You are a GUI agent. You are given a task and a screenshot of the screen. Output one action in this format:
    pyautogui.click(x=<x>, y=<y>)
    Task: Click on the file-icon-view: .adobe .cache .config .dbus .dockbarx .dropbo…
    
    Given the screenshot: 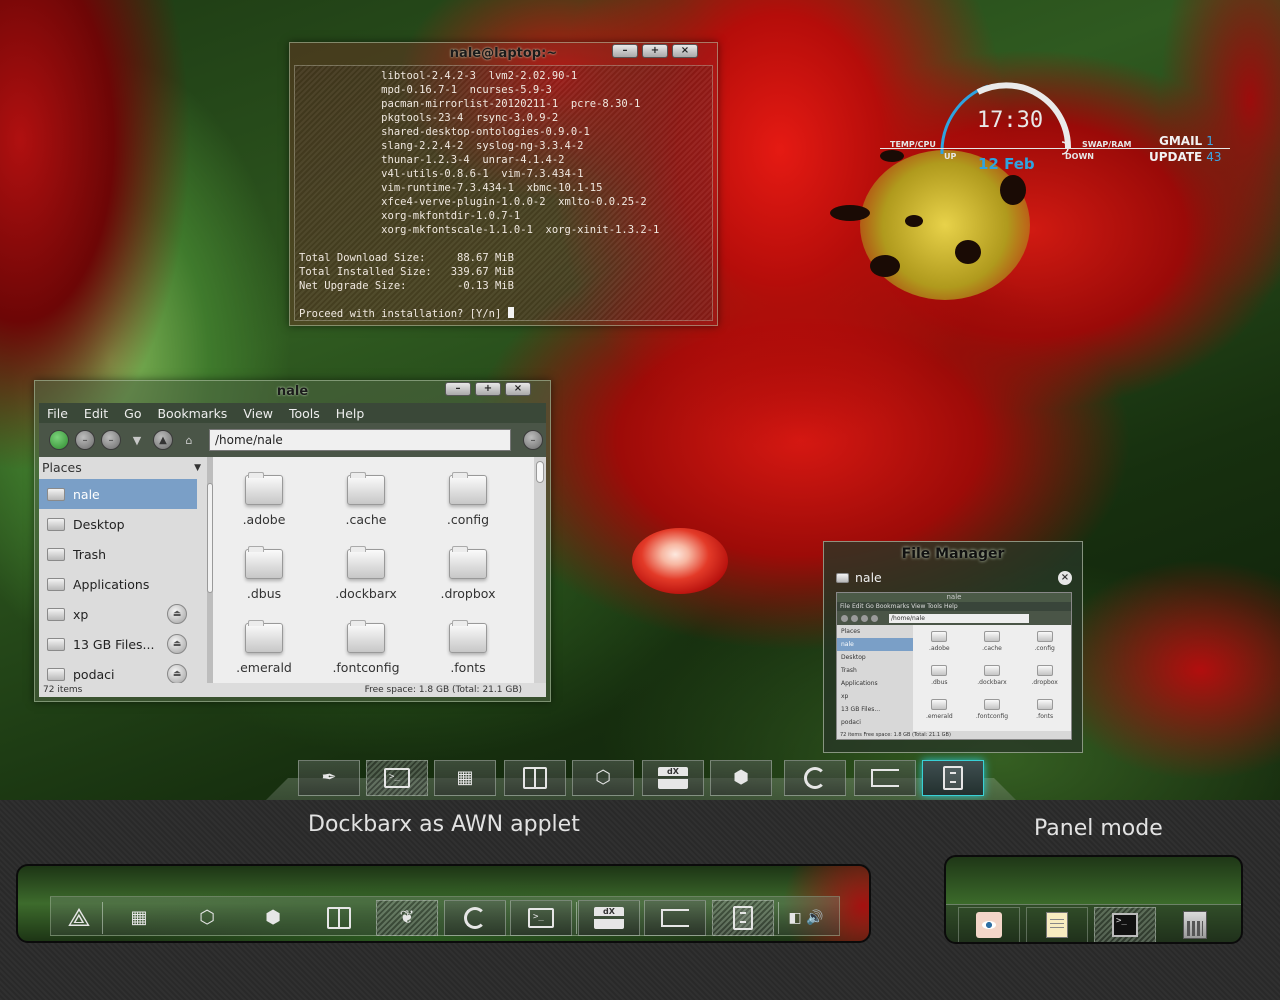 What is the action you would take?
    pyautogui.click(x=373, y=570)
    